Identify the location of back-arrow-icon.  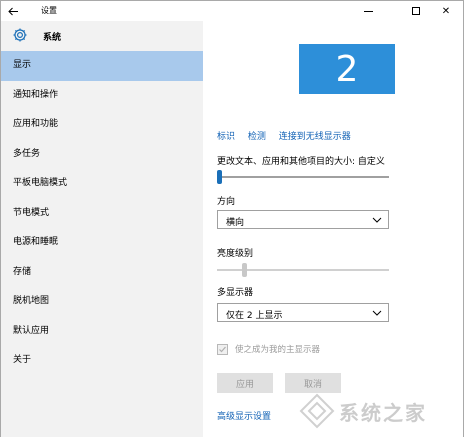
(12, 11).